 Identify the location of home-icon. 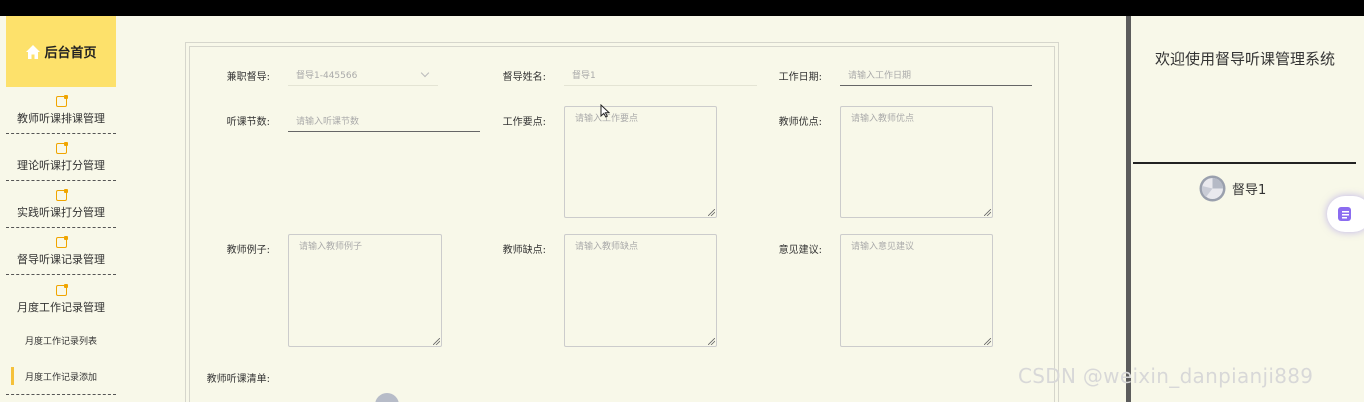
(33, 51).